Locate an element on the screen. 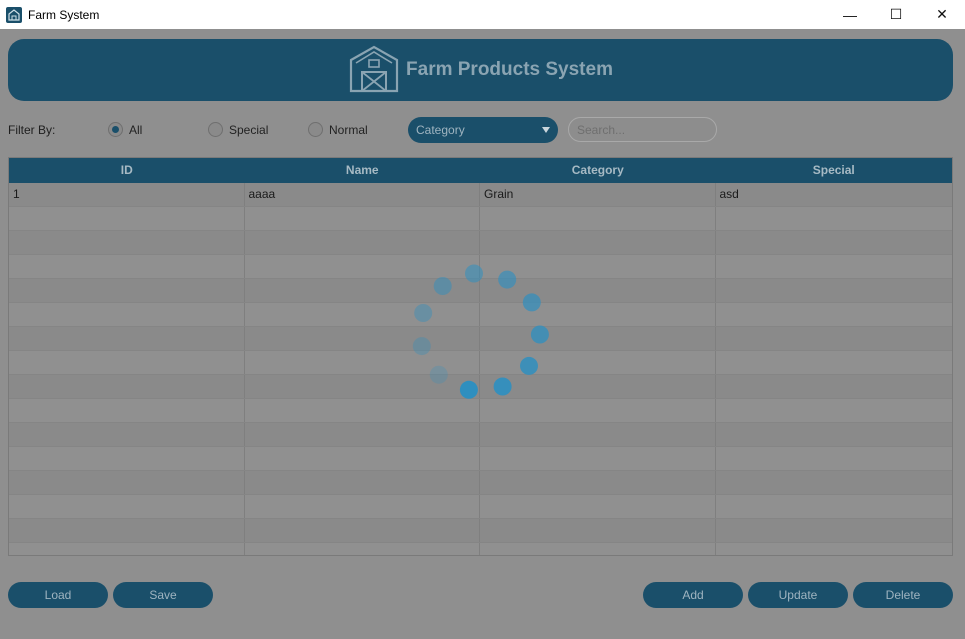 This screenshot has width=965, height=639. window-titlebar: Farm System — ☐ ✕ is located at coordinates (482, 14).